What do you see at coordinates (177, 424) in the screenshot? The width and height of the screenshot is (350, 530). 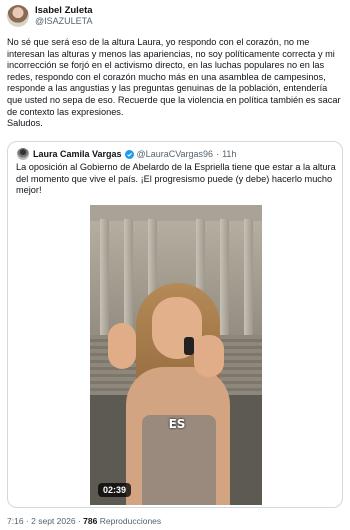 I see `video-caption: ES` at bounding box center [177, 424].